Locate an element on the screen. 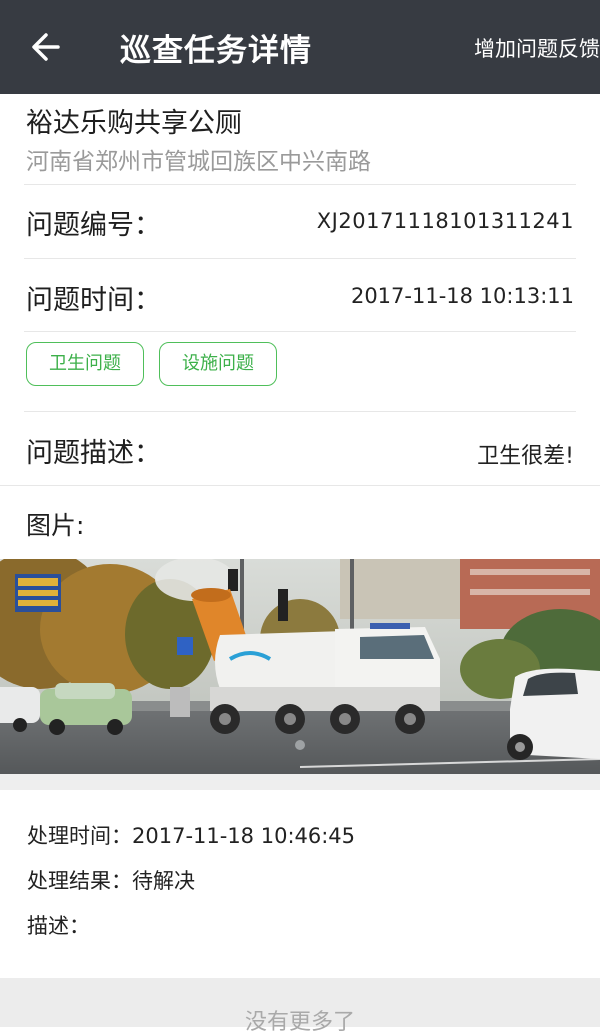  handle-result-line: 处理结果：待解决 is located at coordinates (111, 880).